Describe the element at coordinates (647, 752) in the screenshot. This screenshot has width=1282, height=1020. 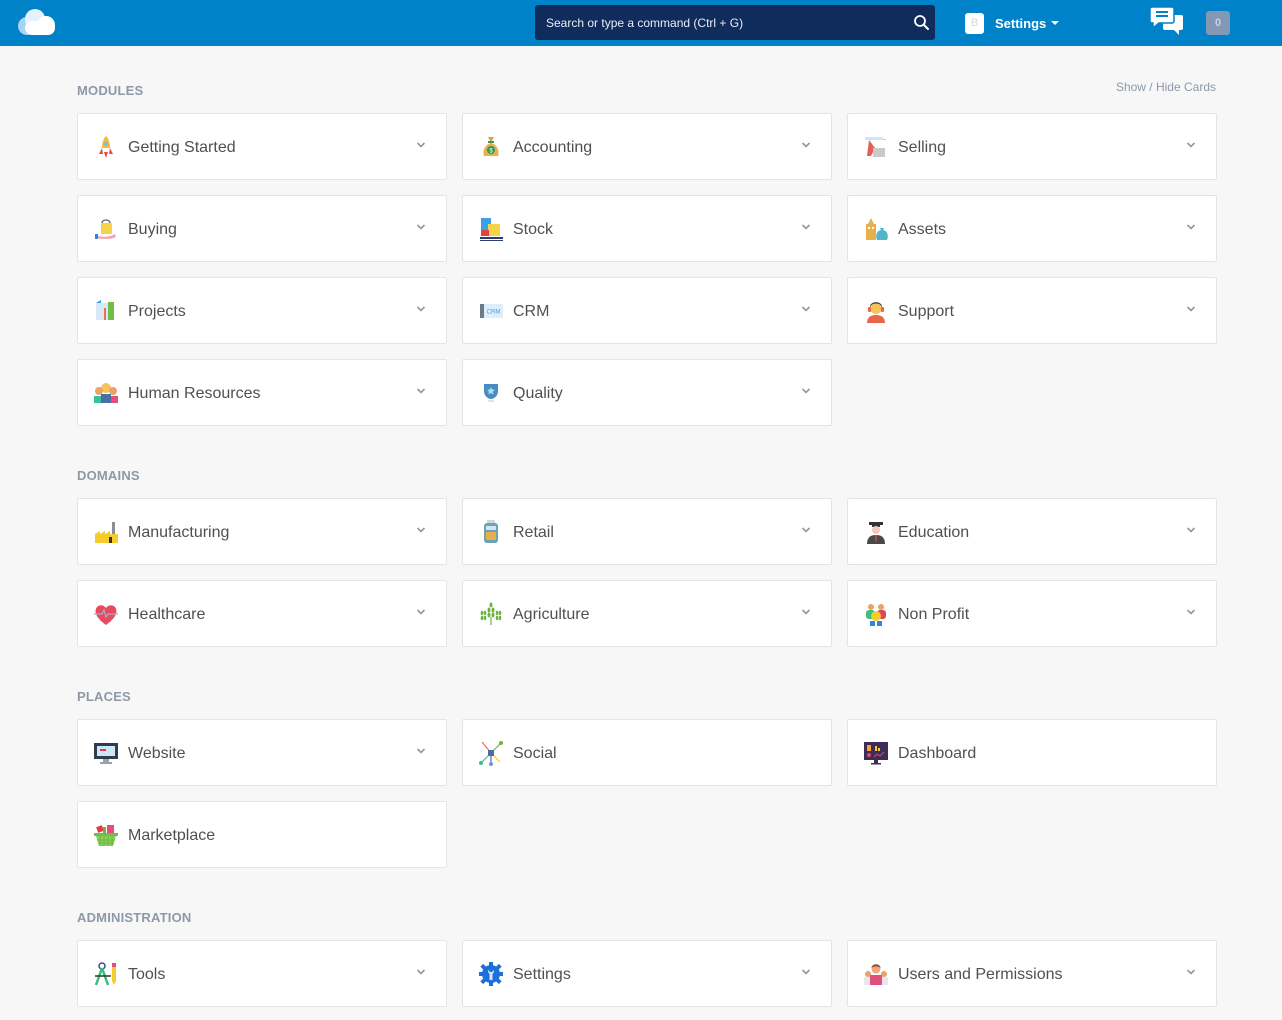
I see `card-social: Social` at that location.